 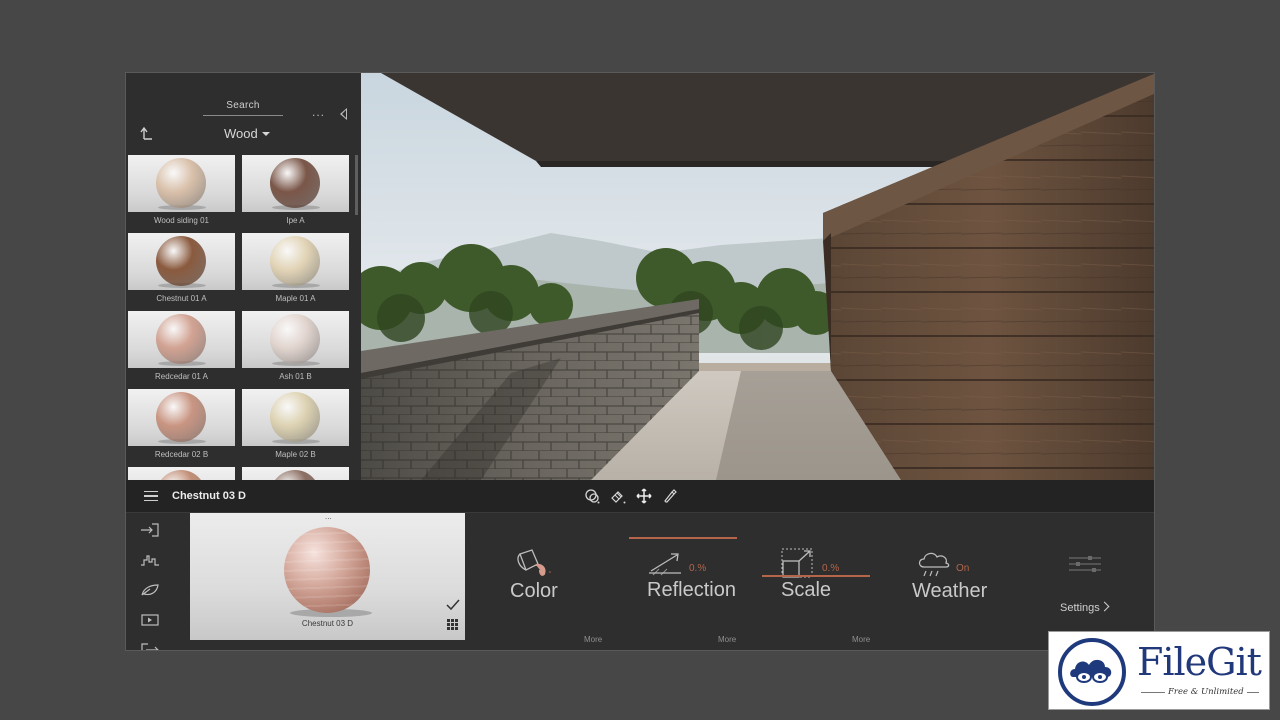 What do you see at coordinates (1199, 662) in the screenshot?
I see `watermark-title: FileGit` at bounding box center [1199, 662].